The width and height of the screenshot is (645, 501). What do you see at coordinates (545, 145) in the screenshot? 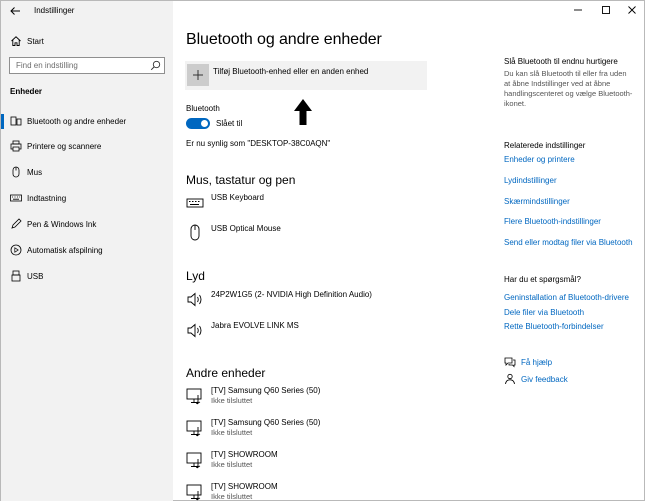
I see `related-title: Relaterede indstillinger` at bounding box center [545, 145].